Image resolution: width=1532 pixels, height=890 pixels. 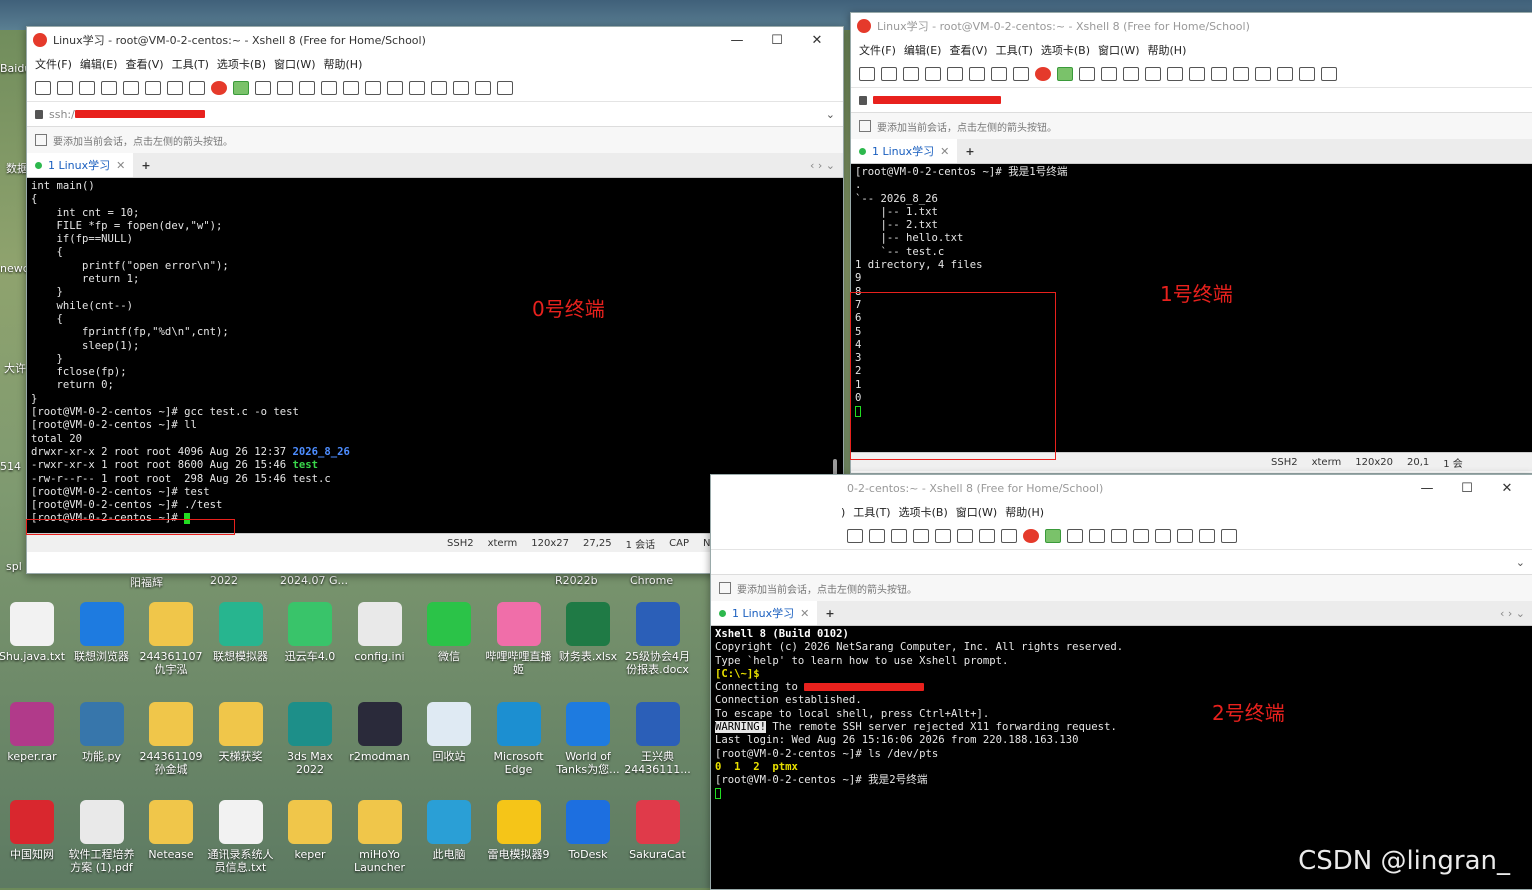 What do you see at coordinates (658, 639) in the screenshot?
I see `desktop-icon: 25级协会4月份报表.docx` at bounding box center [658, 639].